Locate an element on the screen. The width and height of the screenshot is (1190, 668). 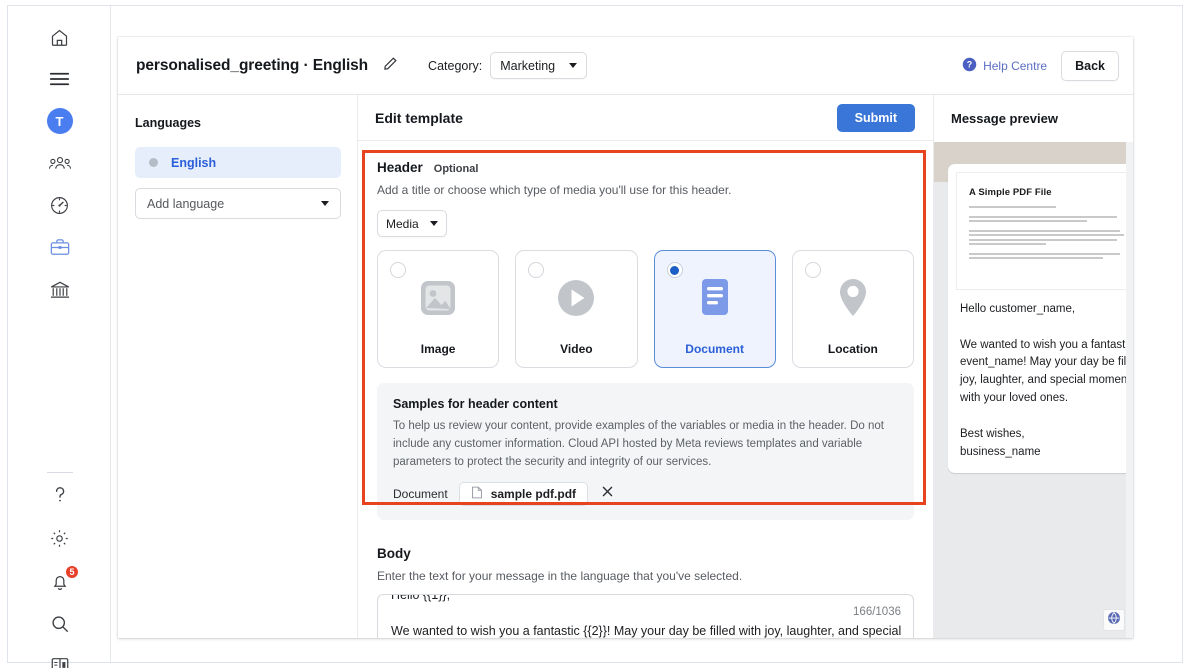
sidebar-item-search is located at coordinates (59, 624).